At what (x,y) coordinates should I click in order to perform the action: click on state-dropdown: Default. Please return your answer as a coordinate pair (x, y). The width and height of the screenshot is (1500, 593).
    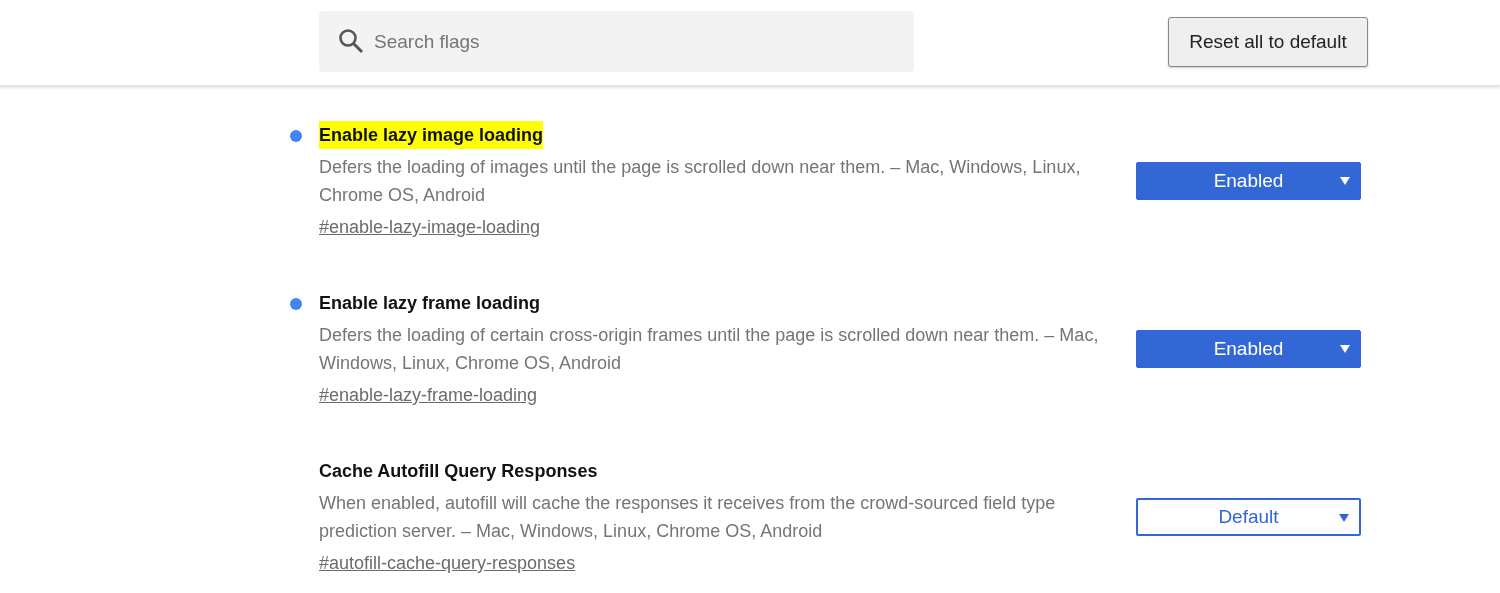
    Looking at the image, I should click on (1248, 517).